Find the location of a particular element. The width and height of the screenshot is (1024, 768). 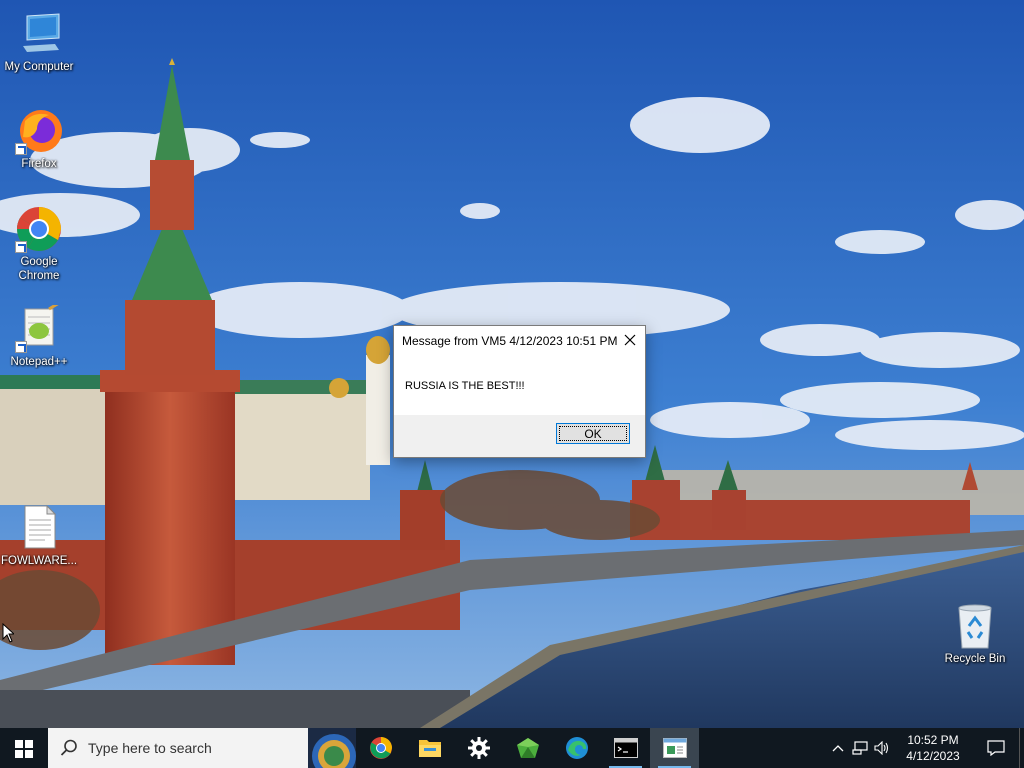

start-button is located at coordinates (24, 748).